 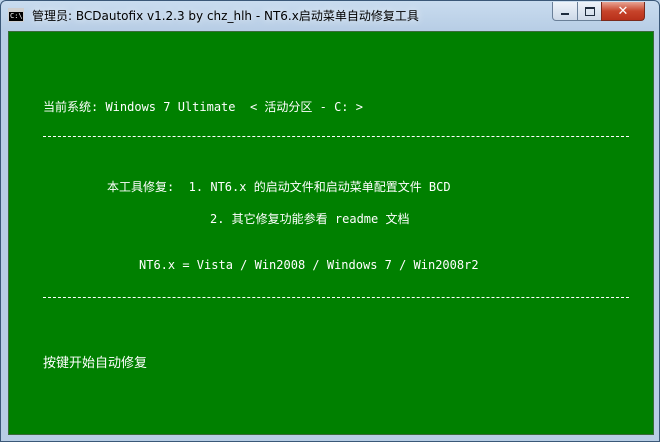 What do you see at coordinates (203, 107) in the screenshot?
I see `system-info-line: 当前系统: Windows 7 Ultimate < 活动分区 - C: >` at bounding box center [203, 107].